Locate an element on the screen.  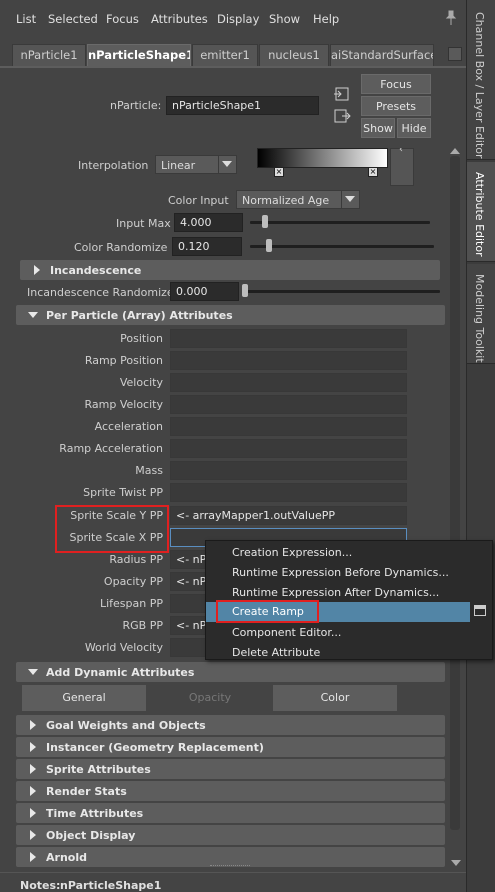
color-input-value: Normalized Age is located at coordinates (286, 200).